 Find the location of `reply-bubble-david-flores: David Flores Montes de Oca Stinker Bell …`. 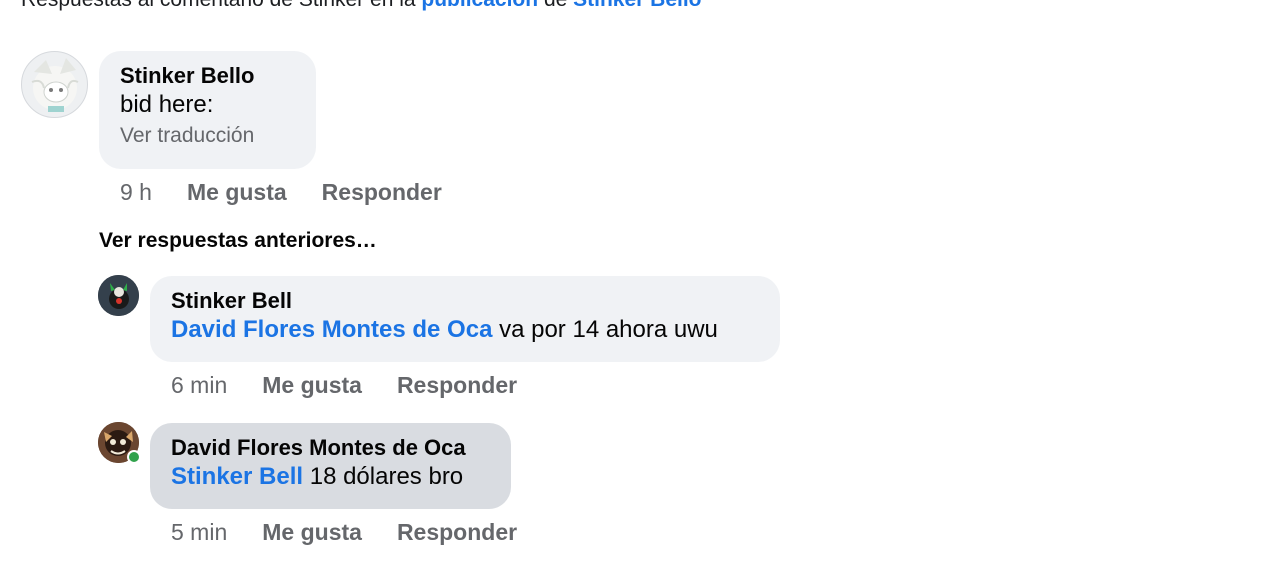

reply-bubble-david-flores: David Flores Montes de Oca Stinker Bell … is located at coordinates (330, 466).